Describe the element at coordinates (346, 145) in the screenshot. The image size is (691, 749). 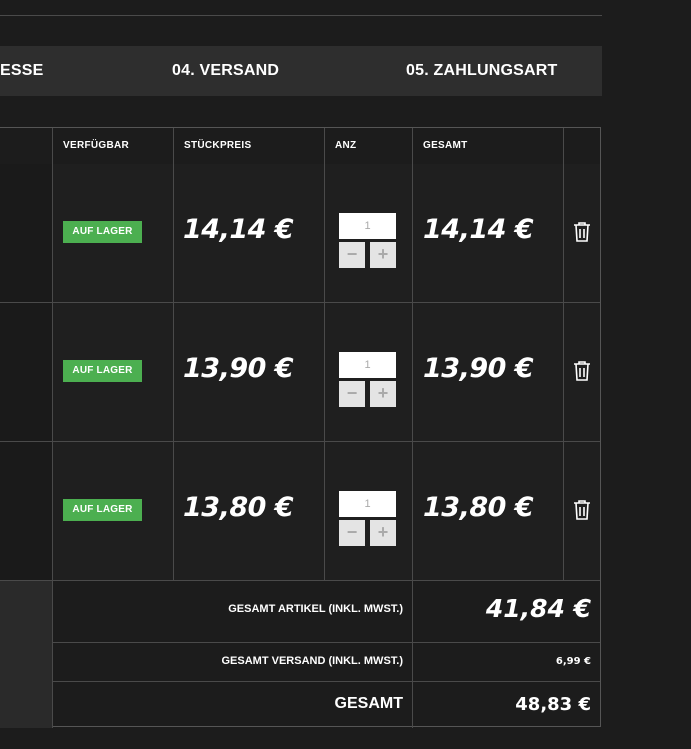
I see `header-qty: ANZ` at that location.